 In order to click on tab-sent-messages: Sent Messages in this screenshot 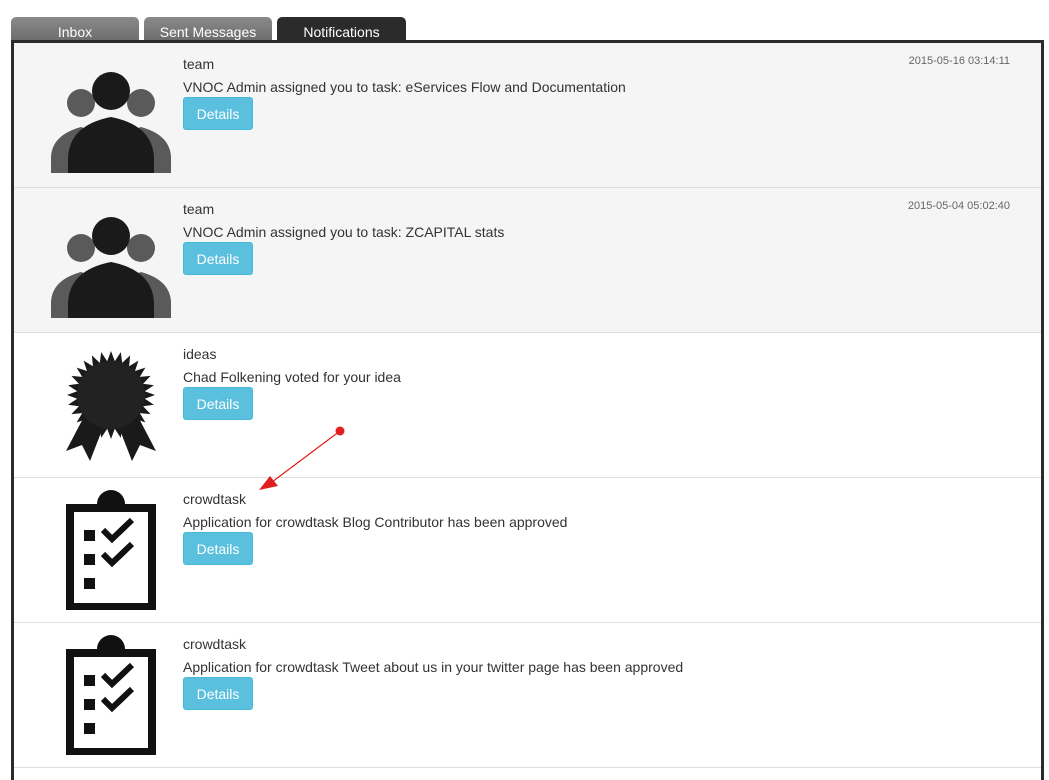, I will do `click(208, 28)`.